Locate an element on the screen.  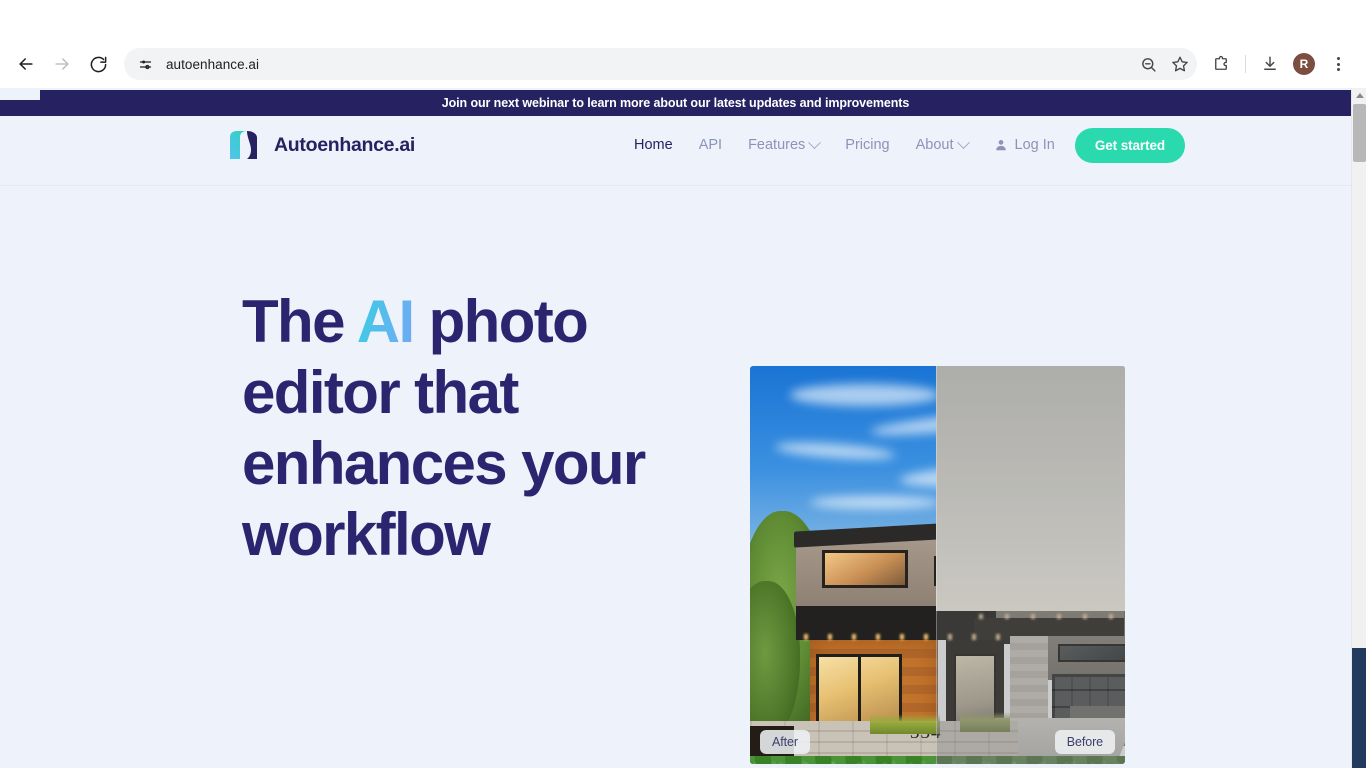
before-after-comparison: 334 After Before is located at coordinates (937, 565).